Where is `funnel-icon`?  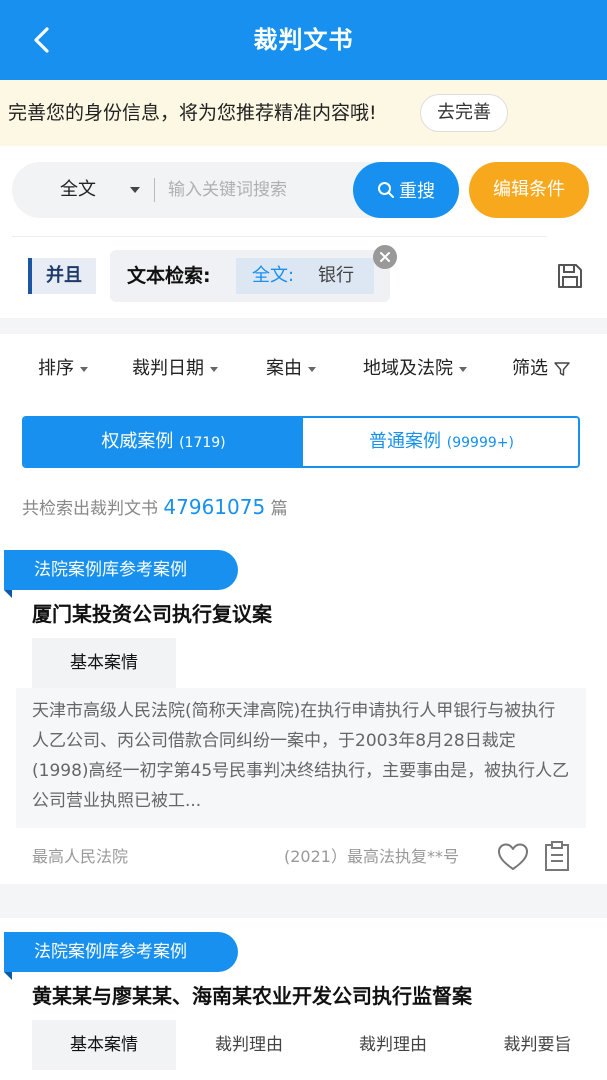
funnel-icon is located at coordinates (562, 369).